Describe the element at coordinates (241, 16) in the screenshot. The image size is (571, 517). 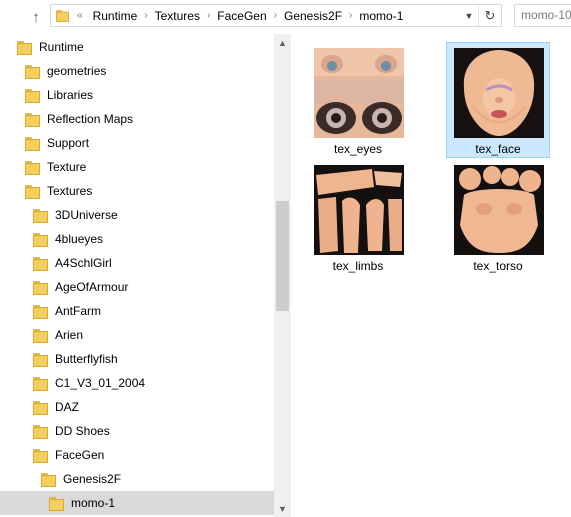
I see `breadcrumb-facegen: FaceGen` at that location.